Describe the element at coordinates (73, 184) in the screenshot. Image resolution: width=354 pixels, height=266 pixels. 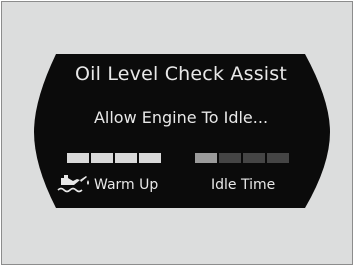
I see `oil-can-icon` at that location.